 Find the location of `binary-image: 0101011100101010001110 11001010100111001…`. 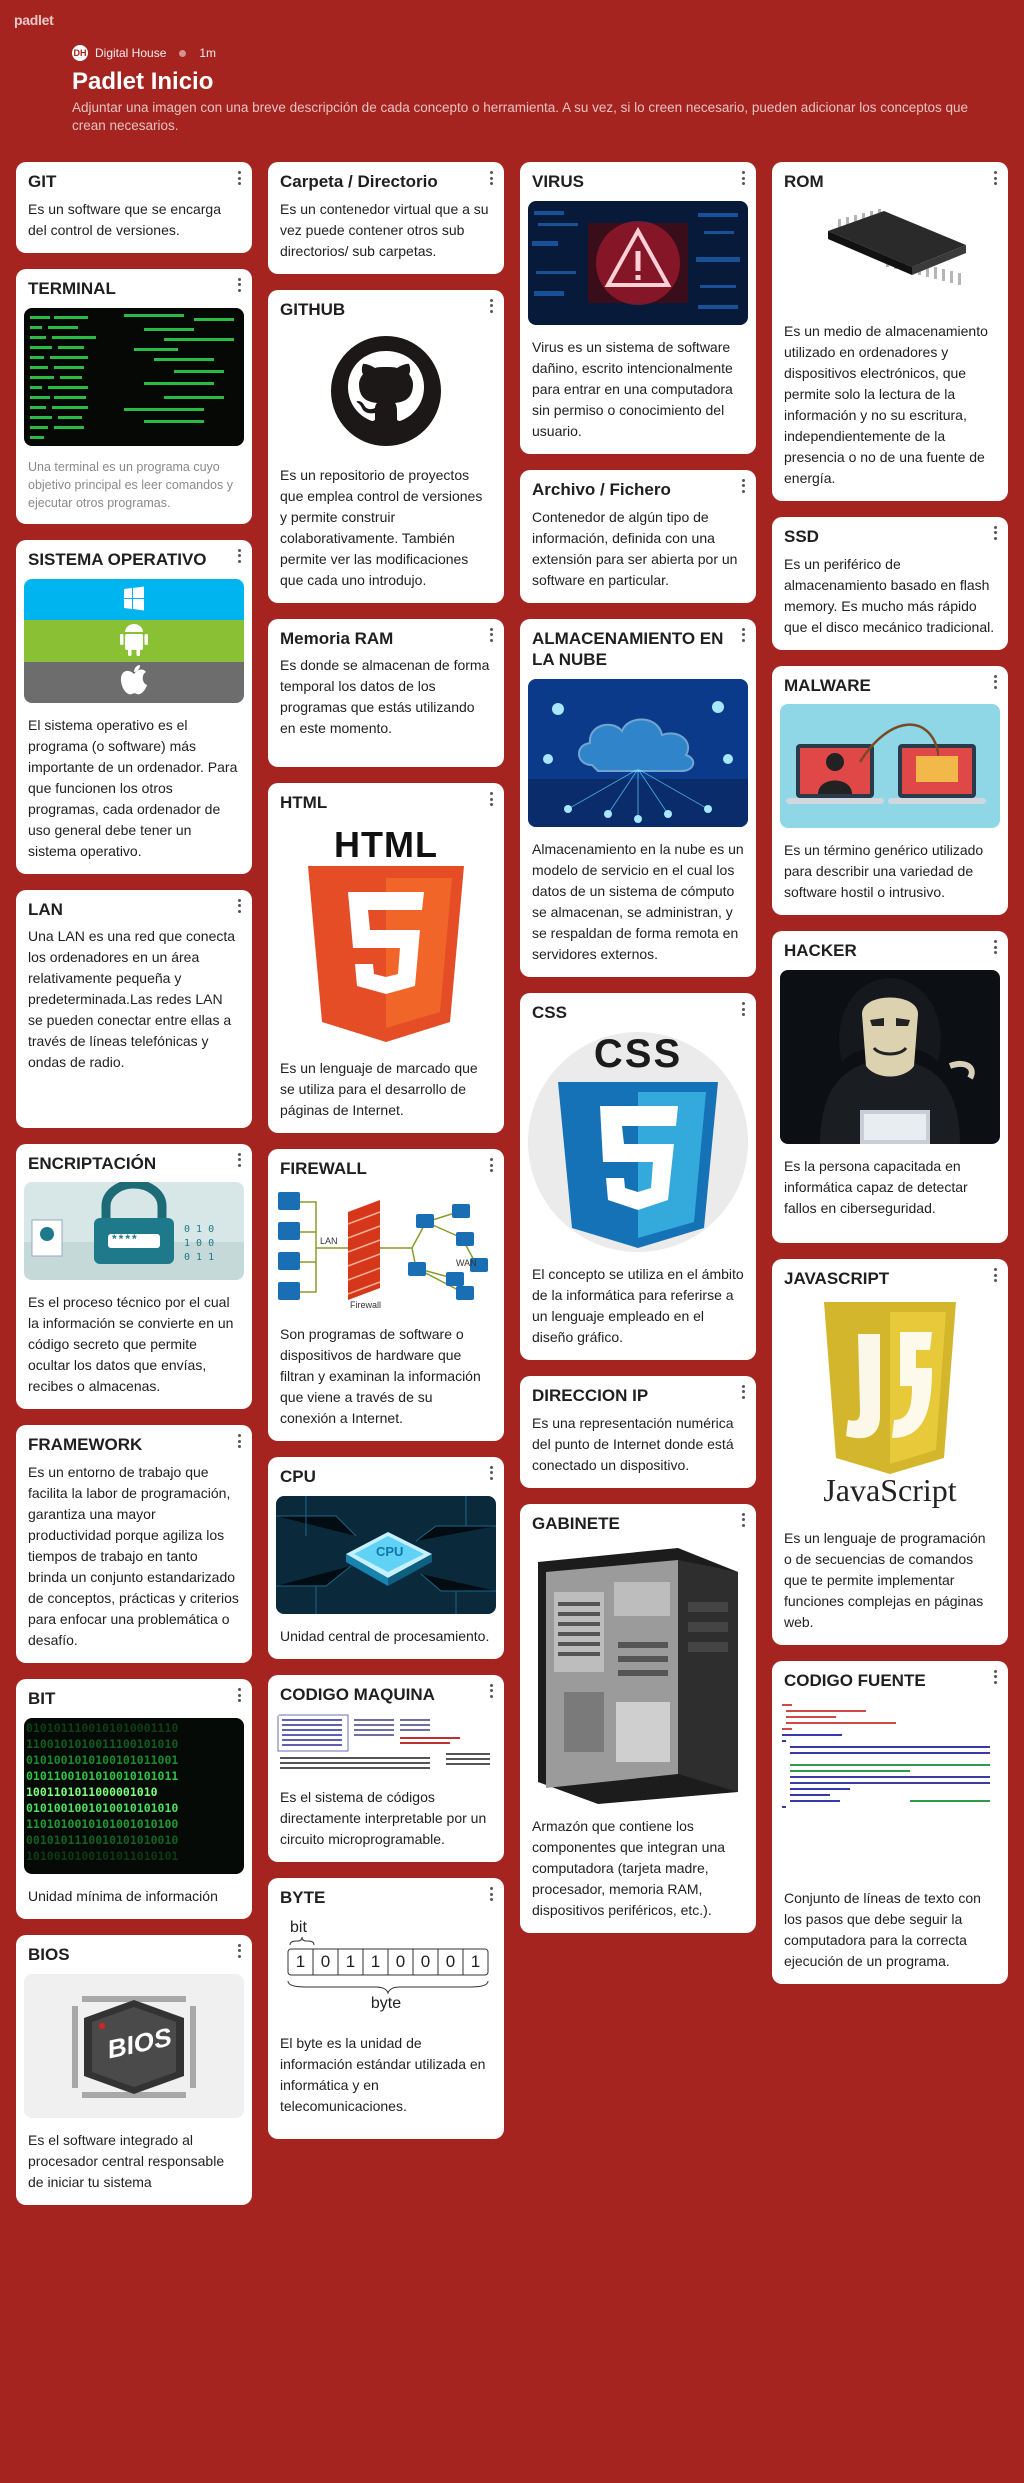

binary-image: 0101011100101010001110 11001010100111001… is located at coordinates (134, 1795).